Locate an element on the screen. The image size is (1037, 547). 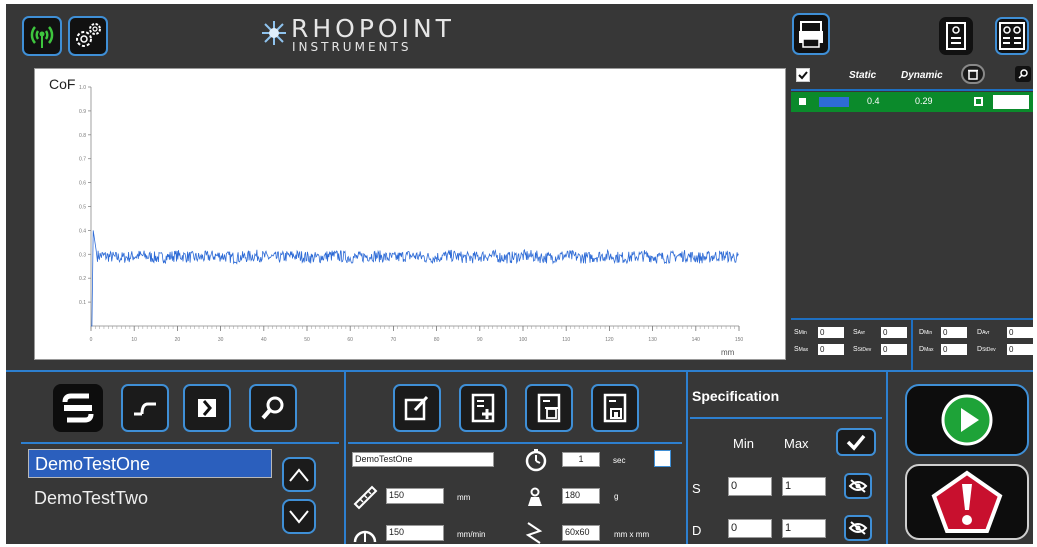
magnifier-icon is located at coordinates (1023, 74).